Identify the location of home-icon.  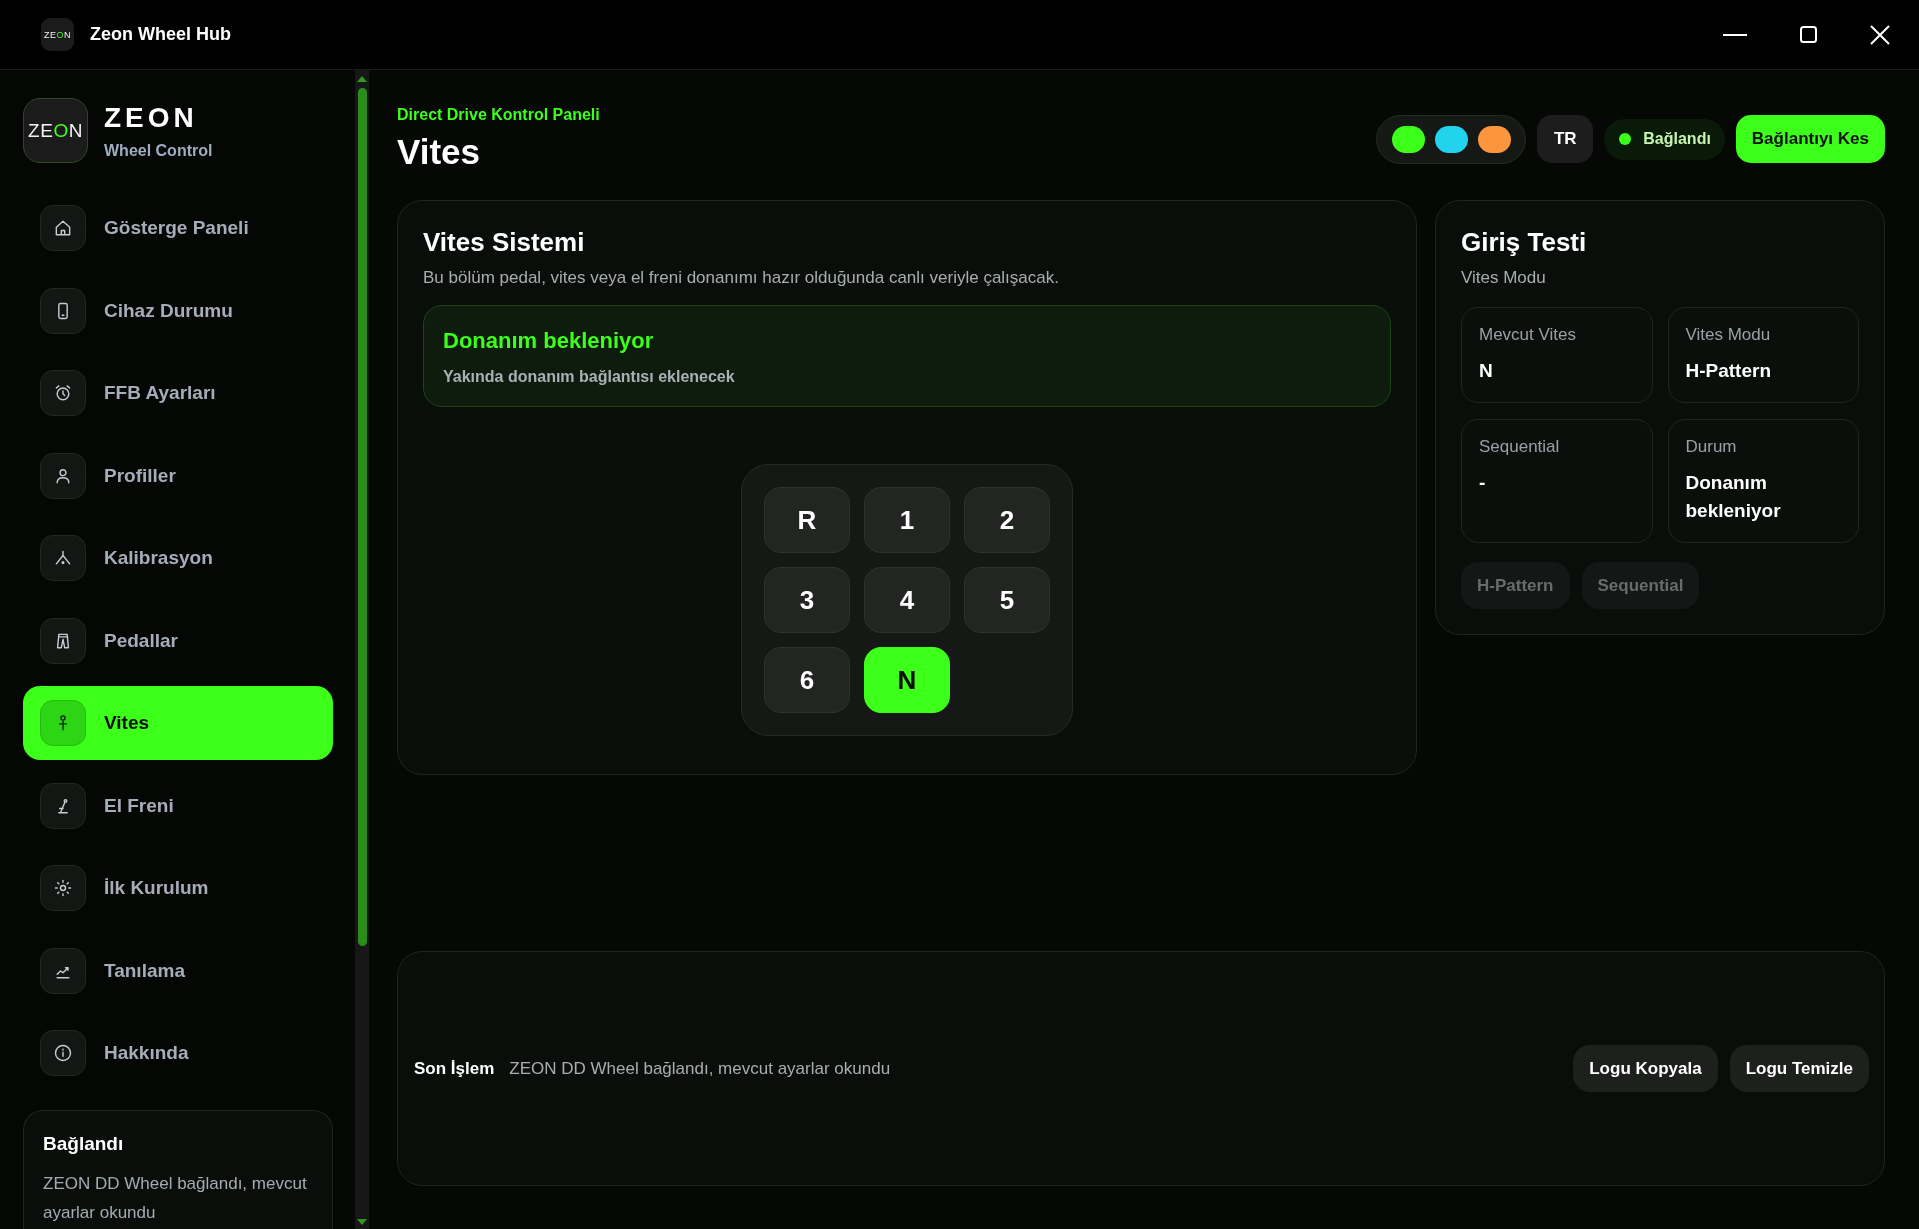
(63, 228).